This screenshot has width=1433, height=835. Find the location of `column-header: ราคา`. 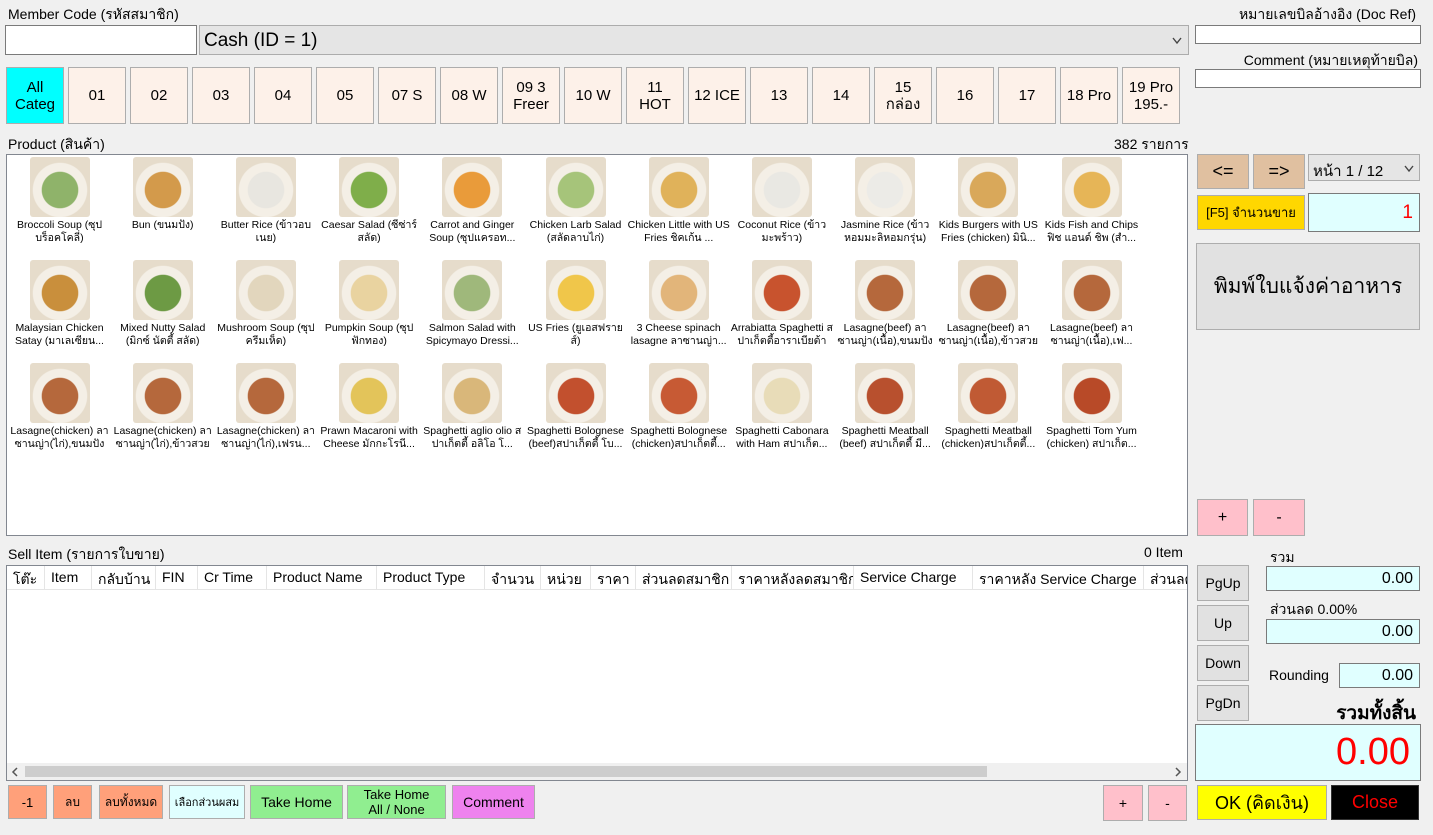

column-header: ราคา is located at coordinates (613, 577).